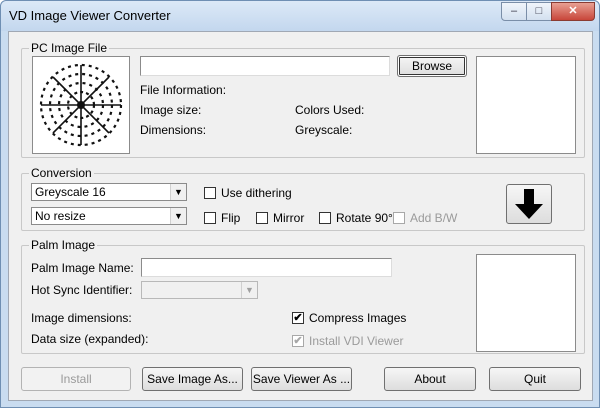 The height and width of the screenshot is (408, 600). What do you see at coordinates (256, 193) in the screenshot?
I see `use-dithering-label: Use dithering` at bounding box center [256, 193].